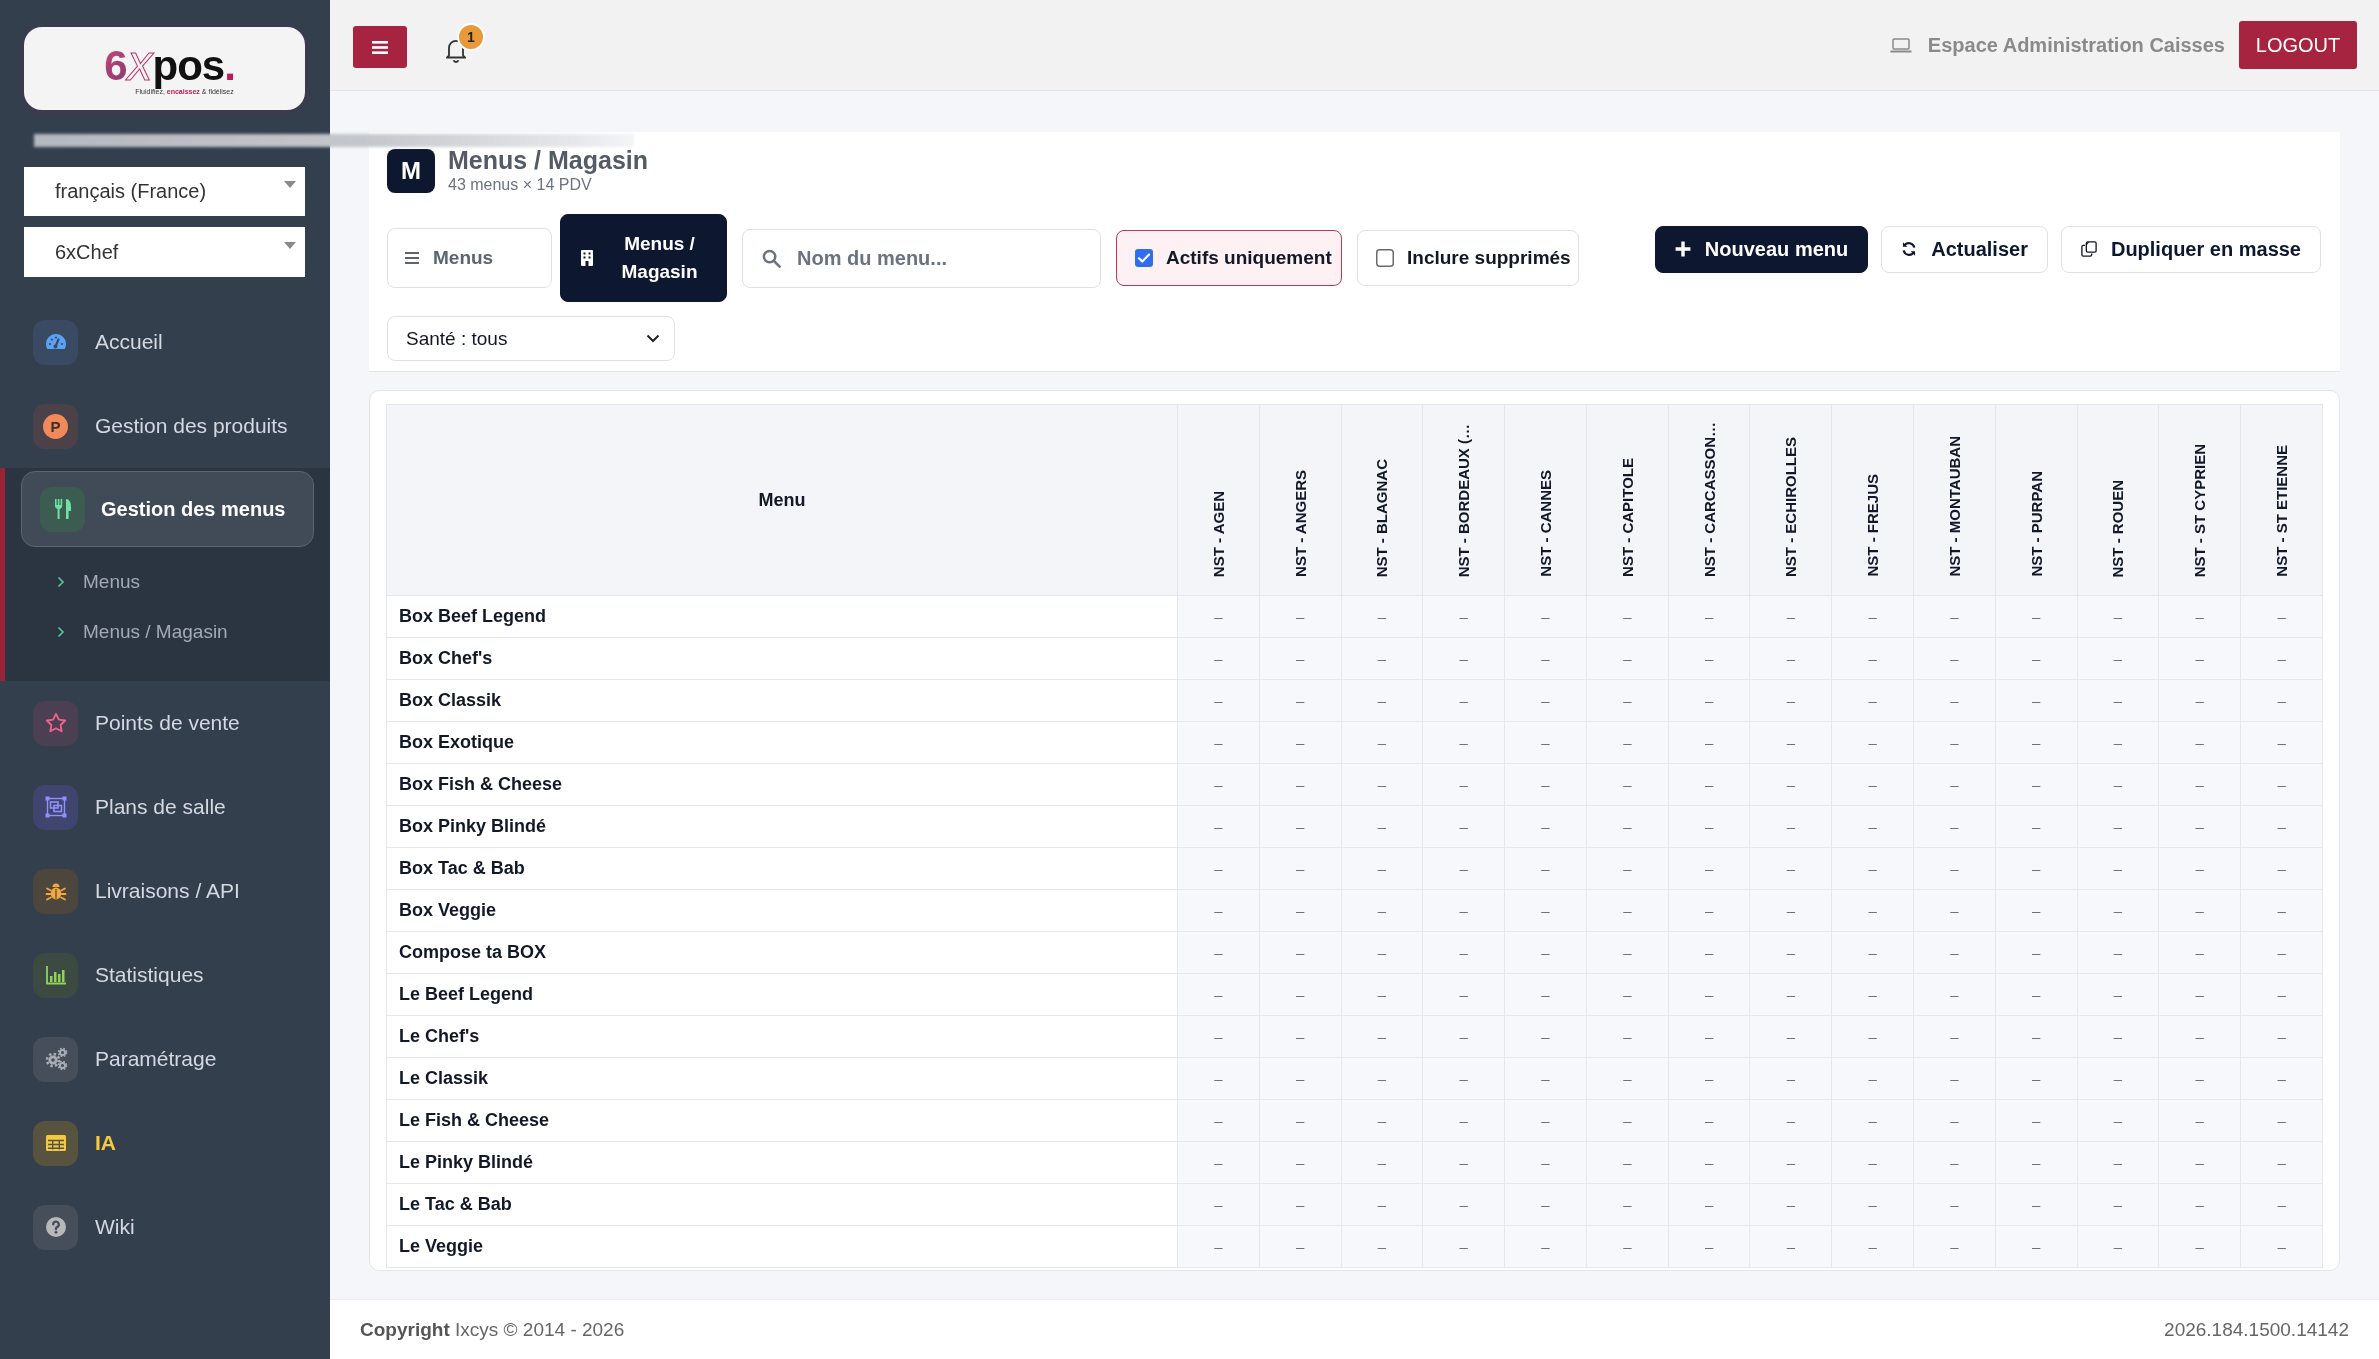 The image size is (2379, 1359). I want to click on logout-button: LOGOUT, so click(2298, 45).